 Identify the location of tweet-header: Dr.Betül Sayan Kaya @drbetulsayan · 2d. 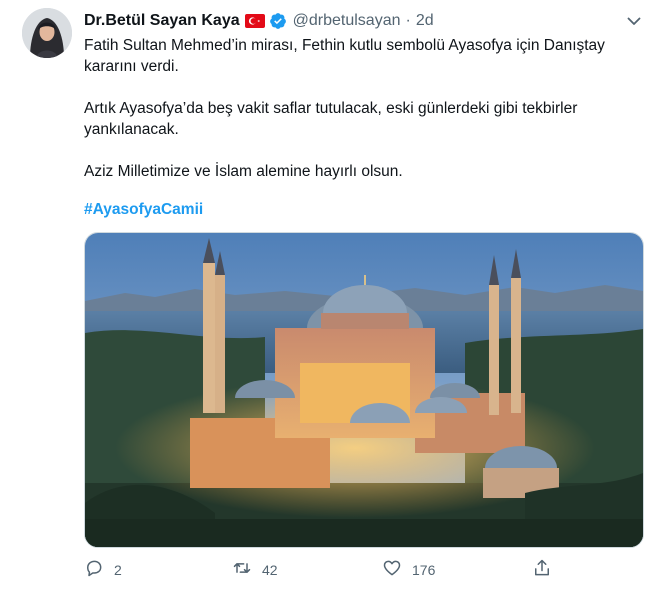
(259, 21).